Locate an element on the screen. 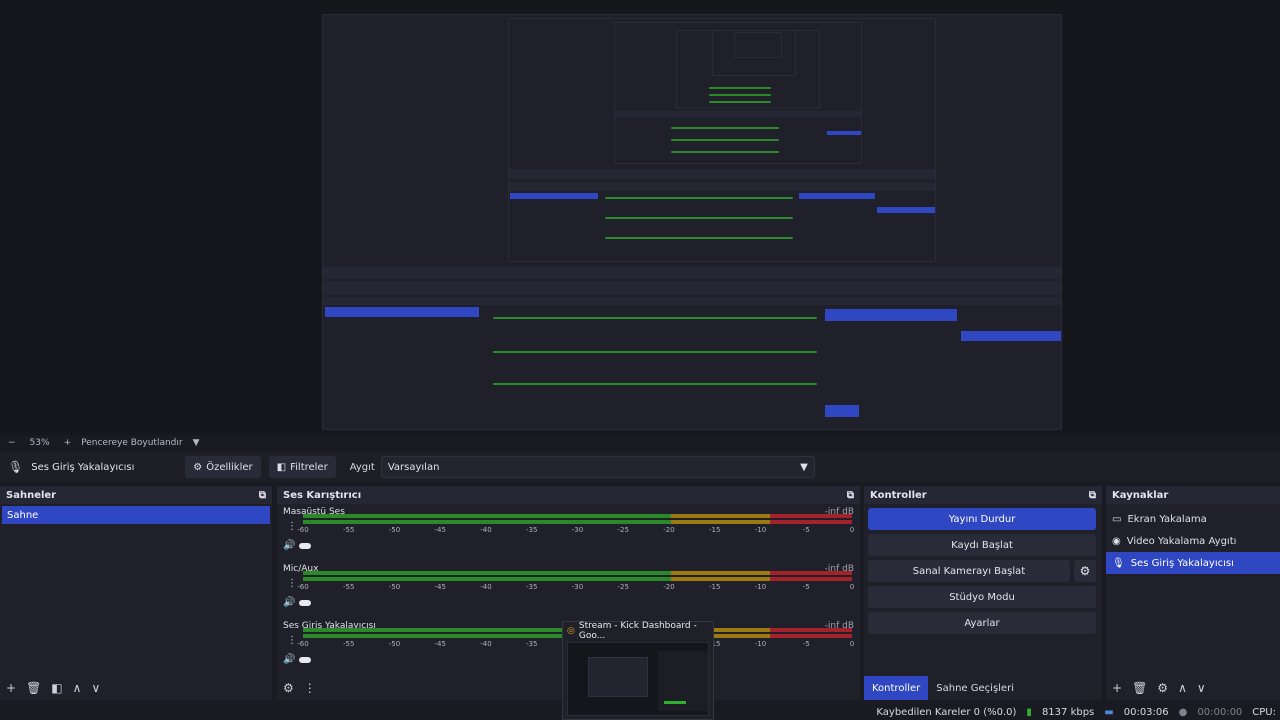 The image size is (1280, 720). properties-label: Özellikler is located at coordinates (229, 467).